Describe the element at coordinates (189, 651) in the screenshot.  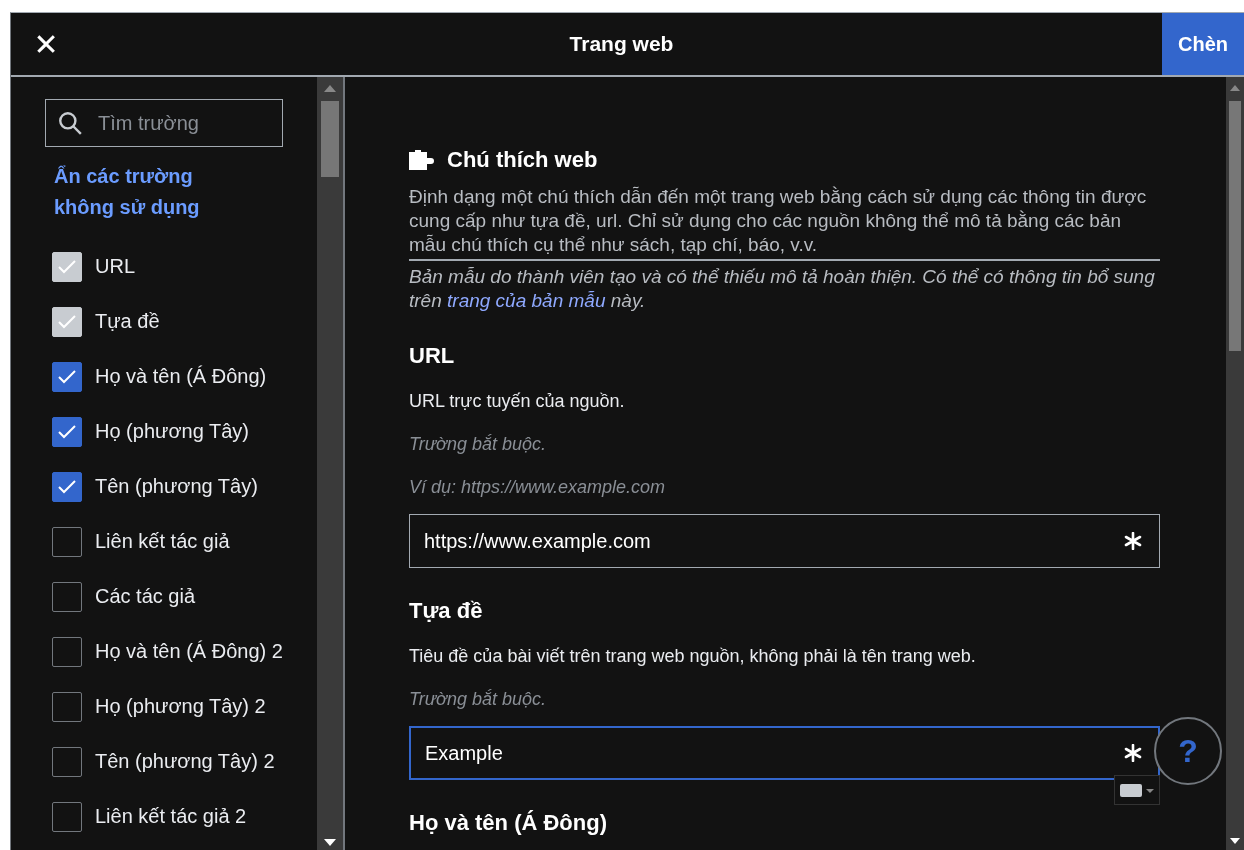
I see `field-label: Họ và tên (Á Đông) 2` at that location.